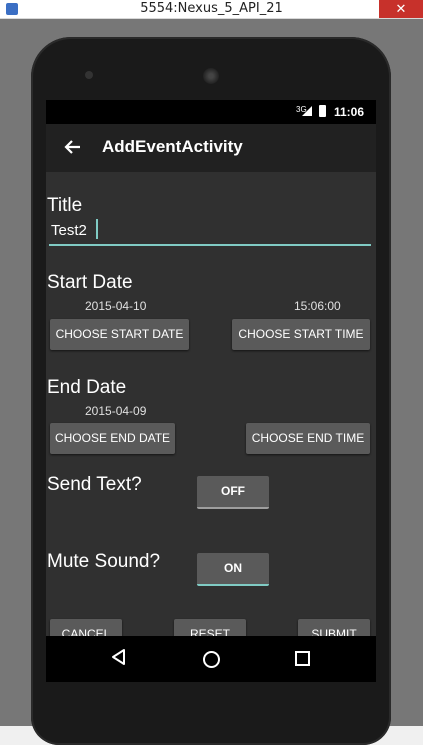 This screenshot has width=423, height=745. I want to click on end-date-label: End Date, so click(87, 387).